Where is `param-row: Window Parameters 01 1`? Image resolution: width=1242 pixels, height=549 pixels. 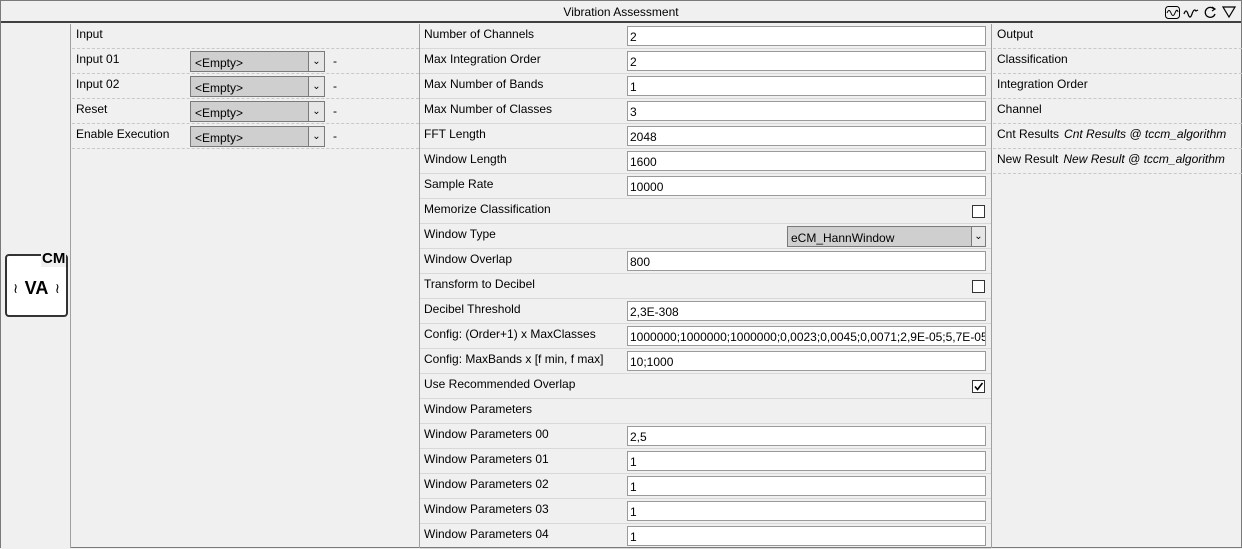
param-row: Window Parameters 01 1 is located at coordinates (705, 461).